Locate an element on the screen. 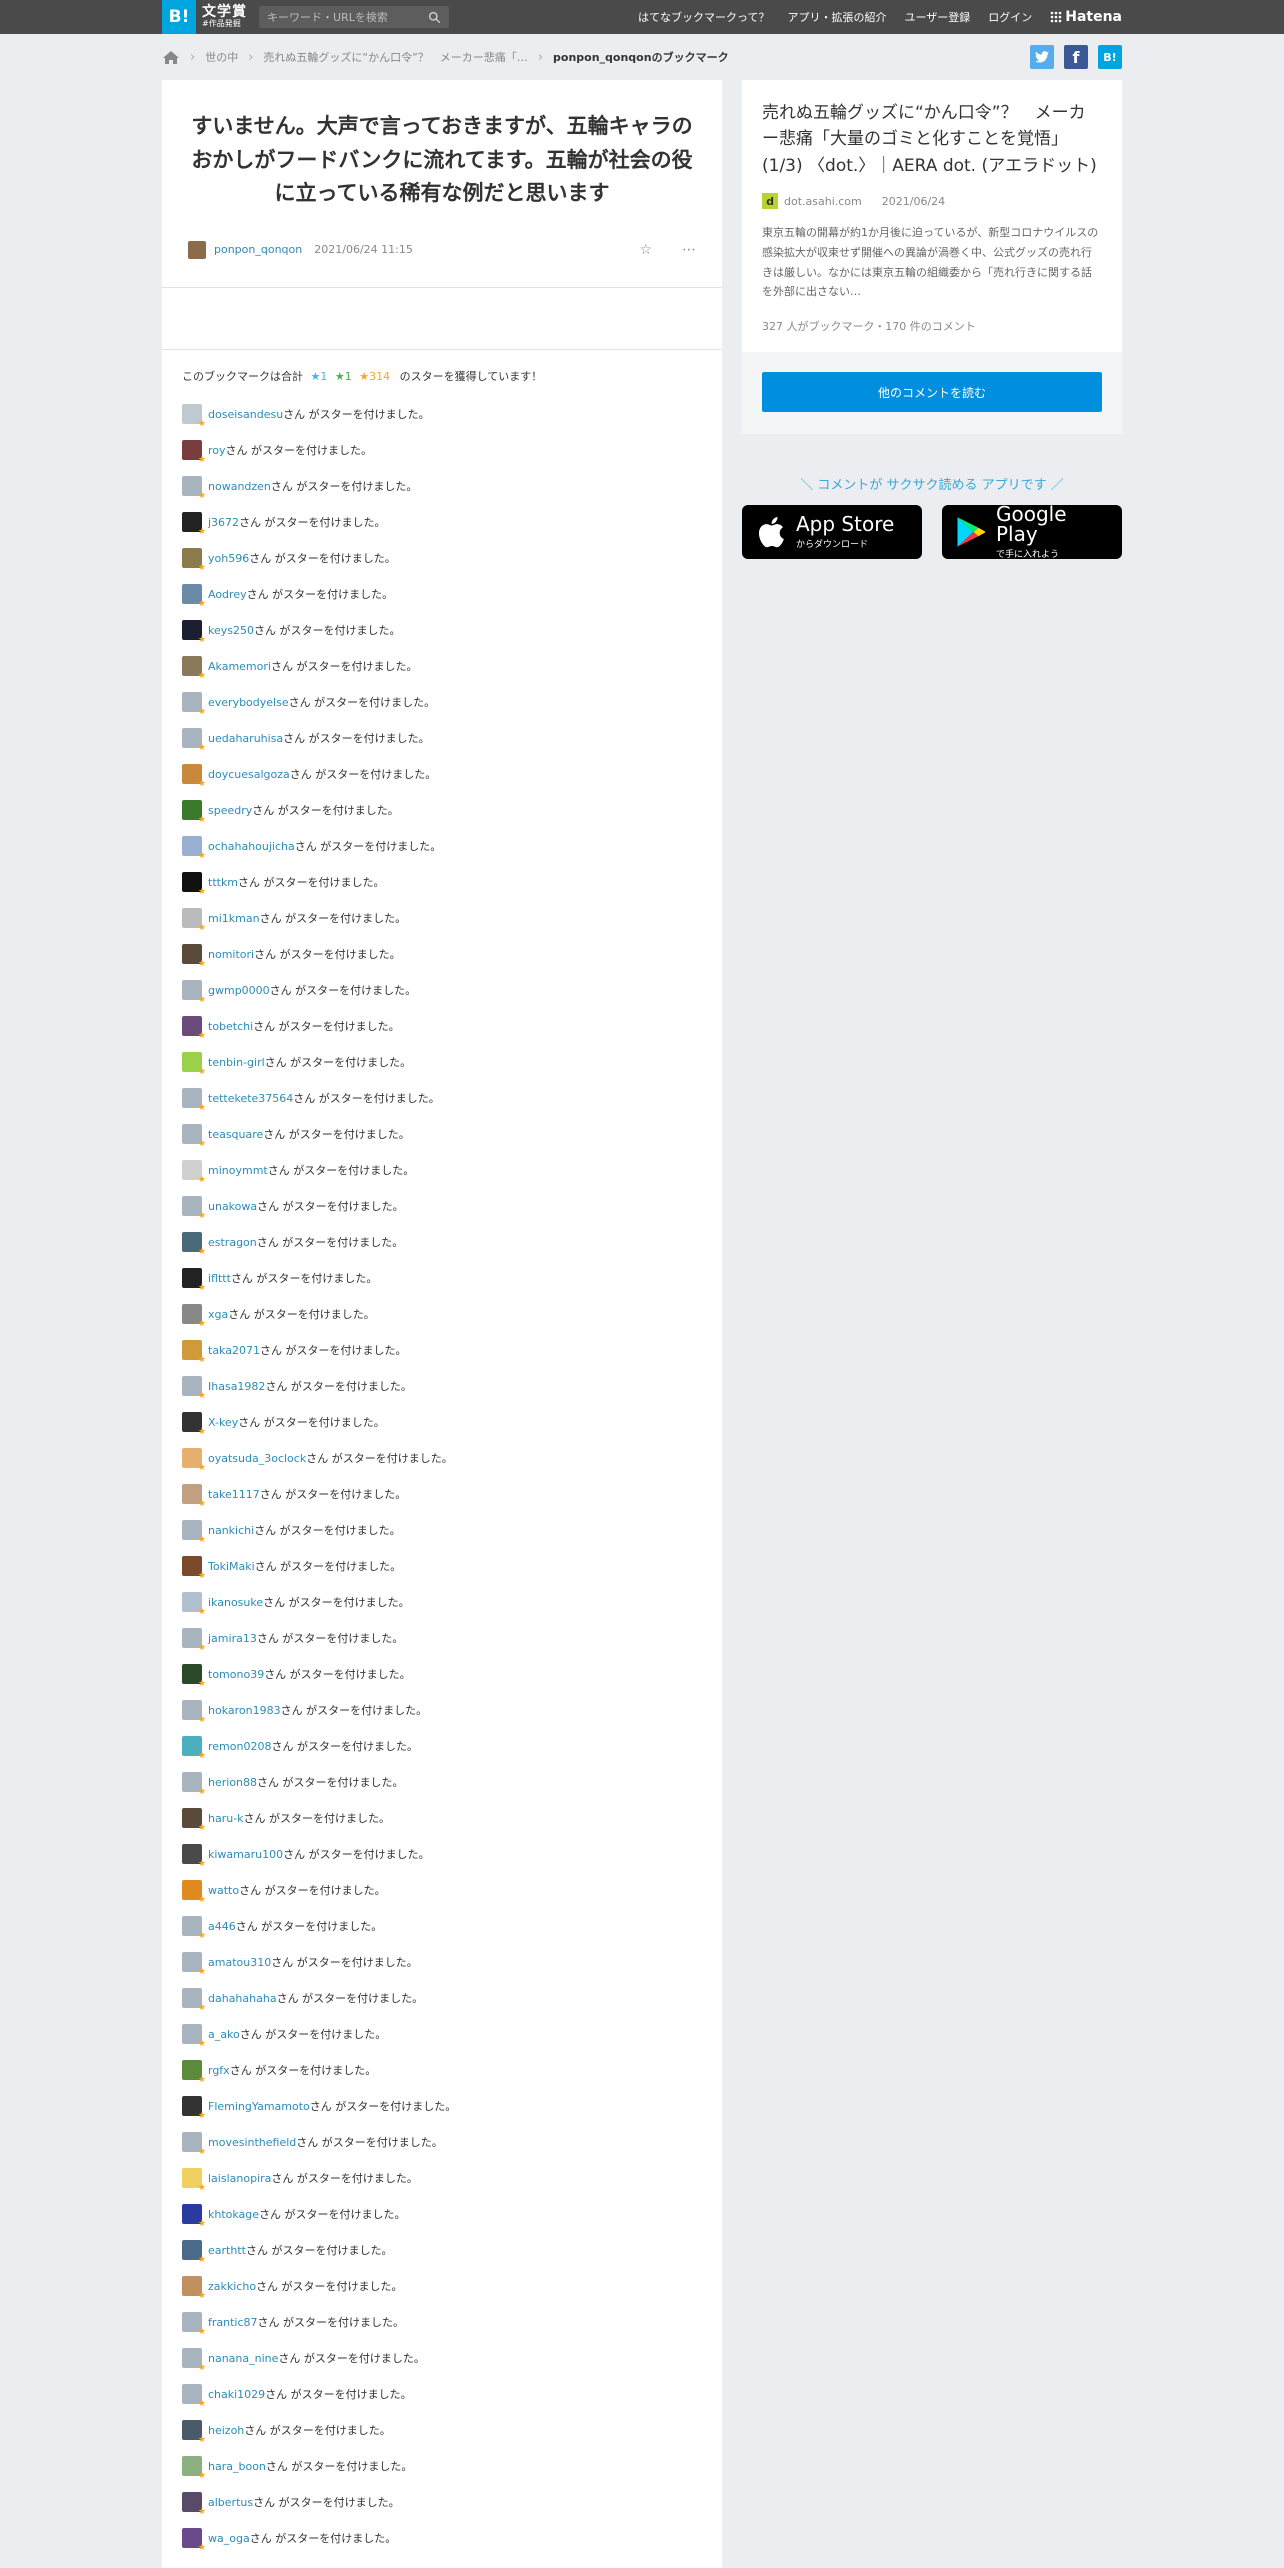 This screenshot has height=2568, width=1284. star-user-link: a_ako is located at coordinates (224, 2034).